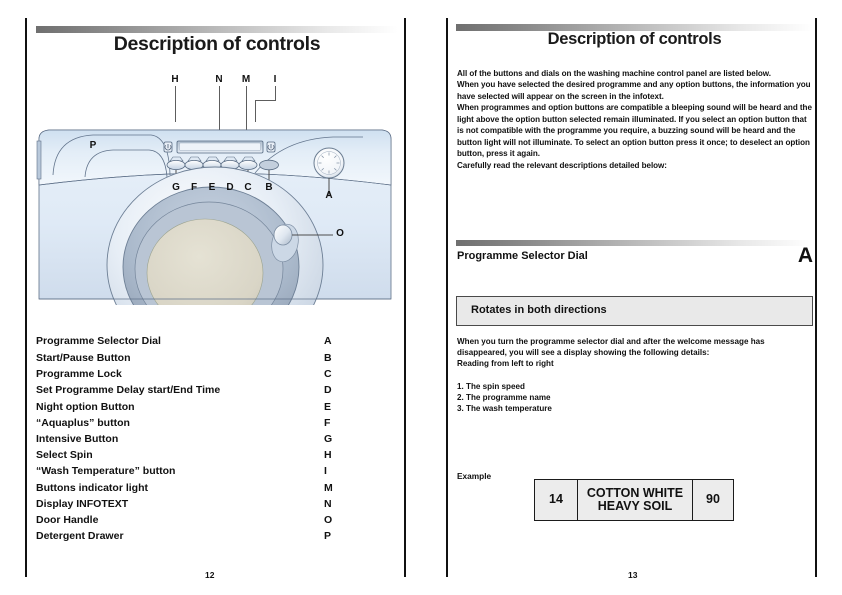  Describe the element at coordinates (328, 390) in the screenshot. I see `legend-code: D` at that location.